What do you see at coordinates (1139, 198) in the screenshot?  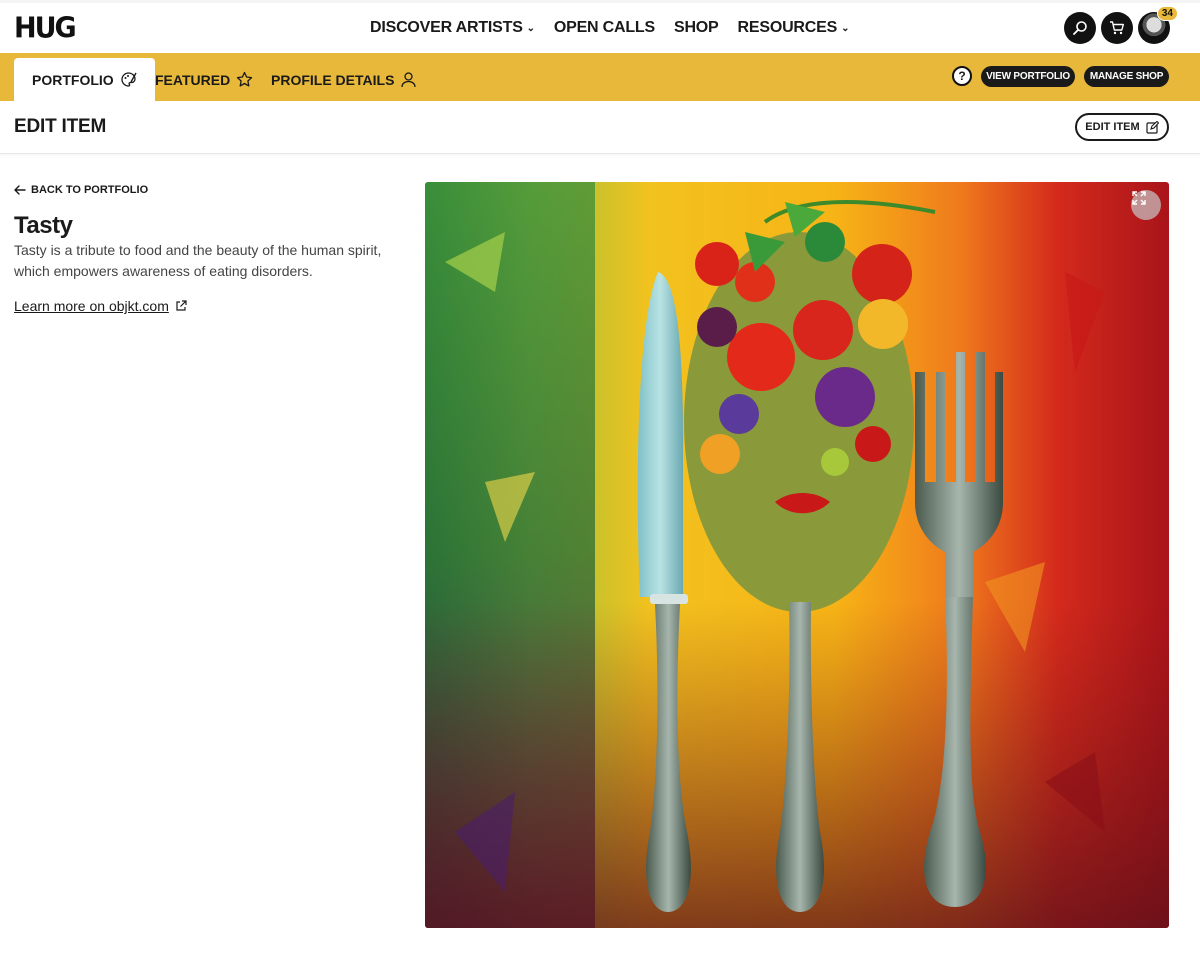 I see `expand-icon` at bounding box center [1139, 198].